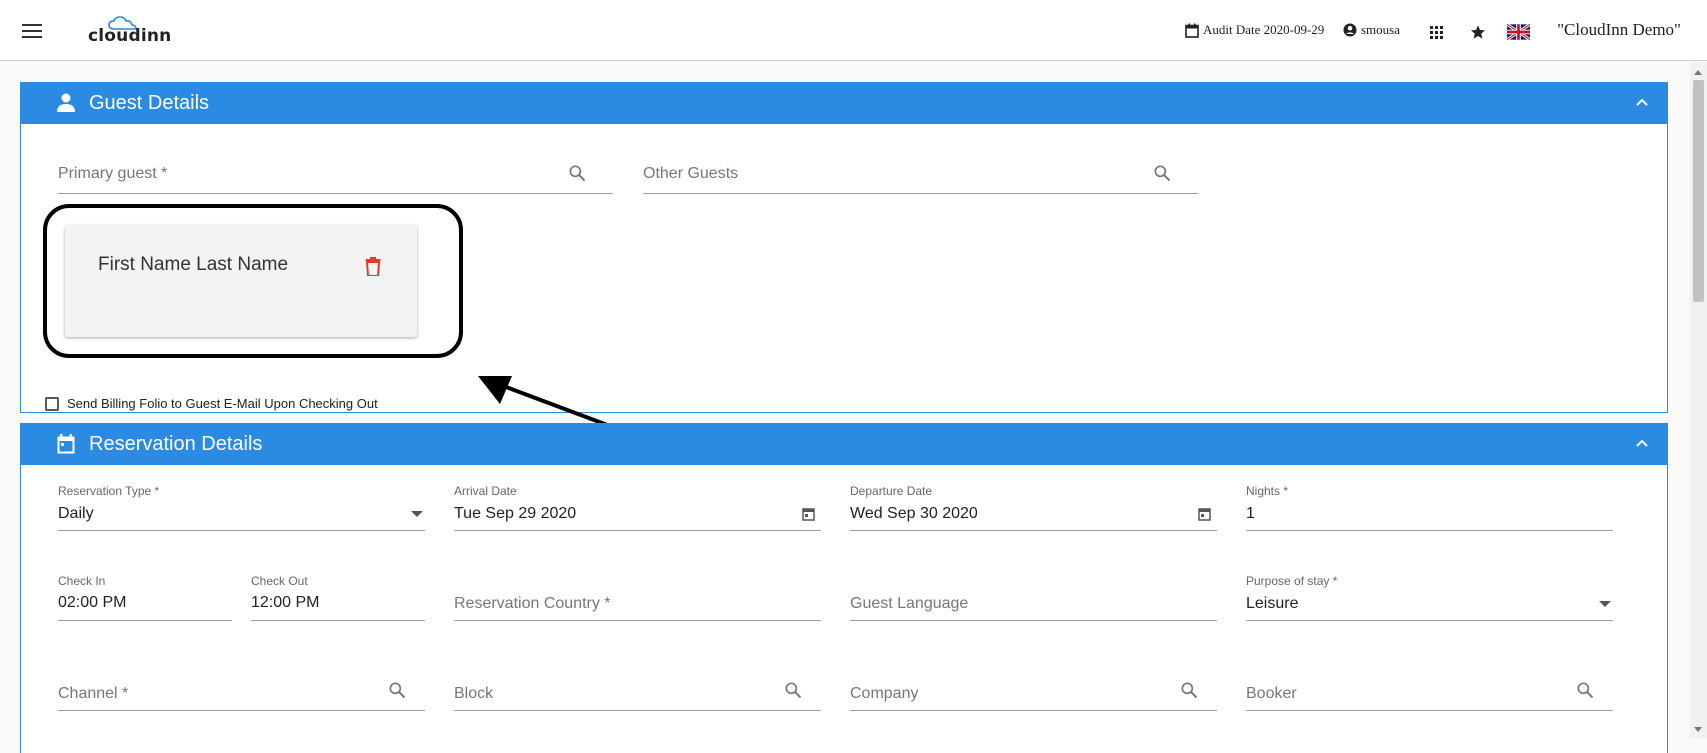  What do you see at coordinates (285, 603) in the screenshot?
I see `check-out-value: 12:00 PM` at bounding box center [285, 603].